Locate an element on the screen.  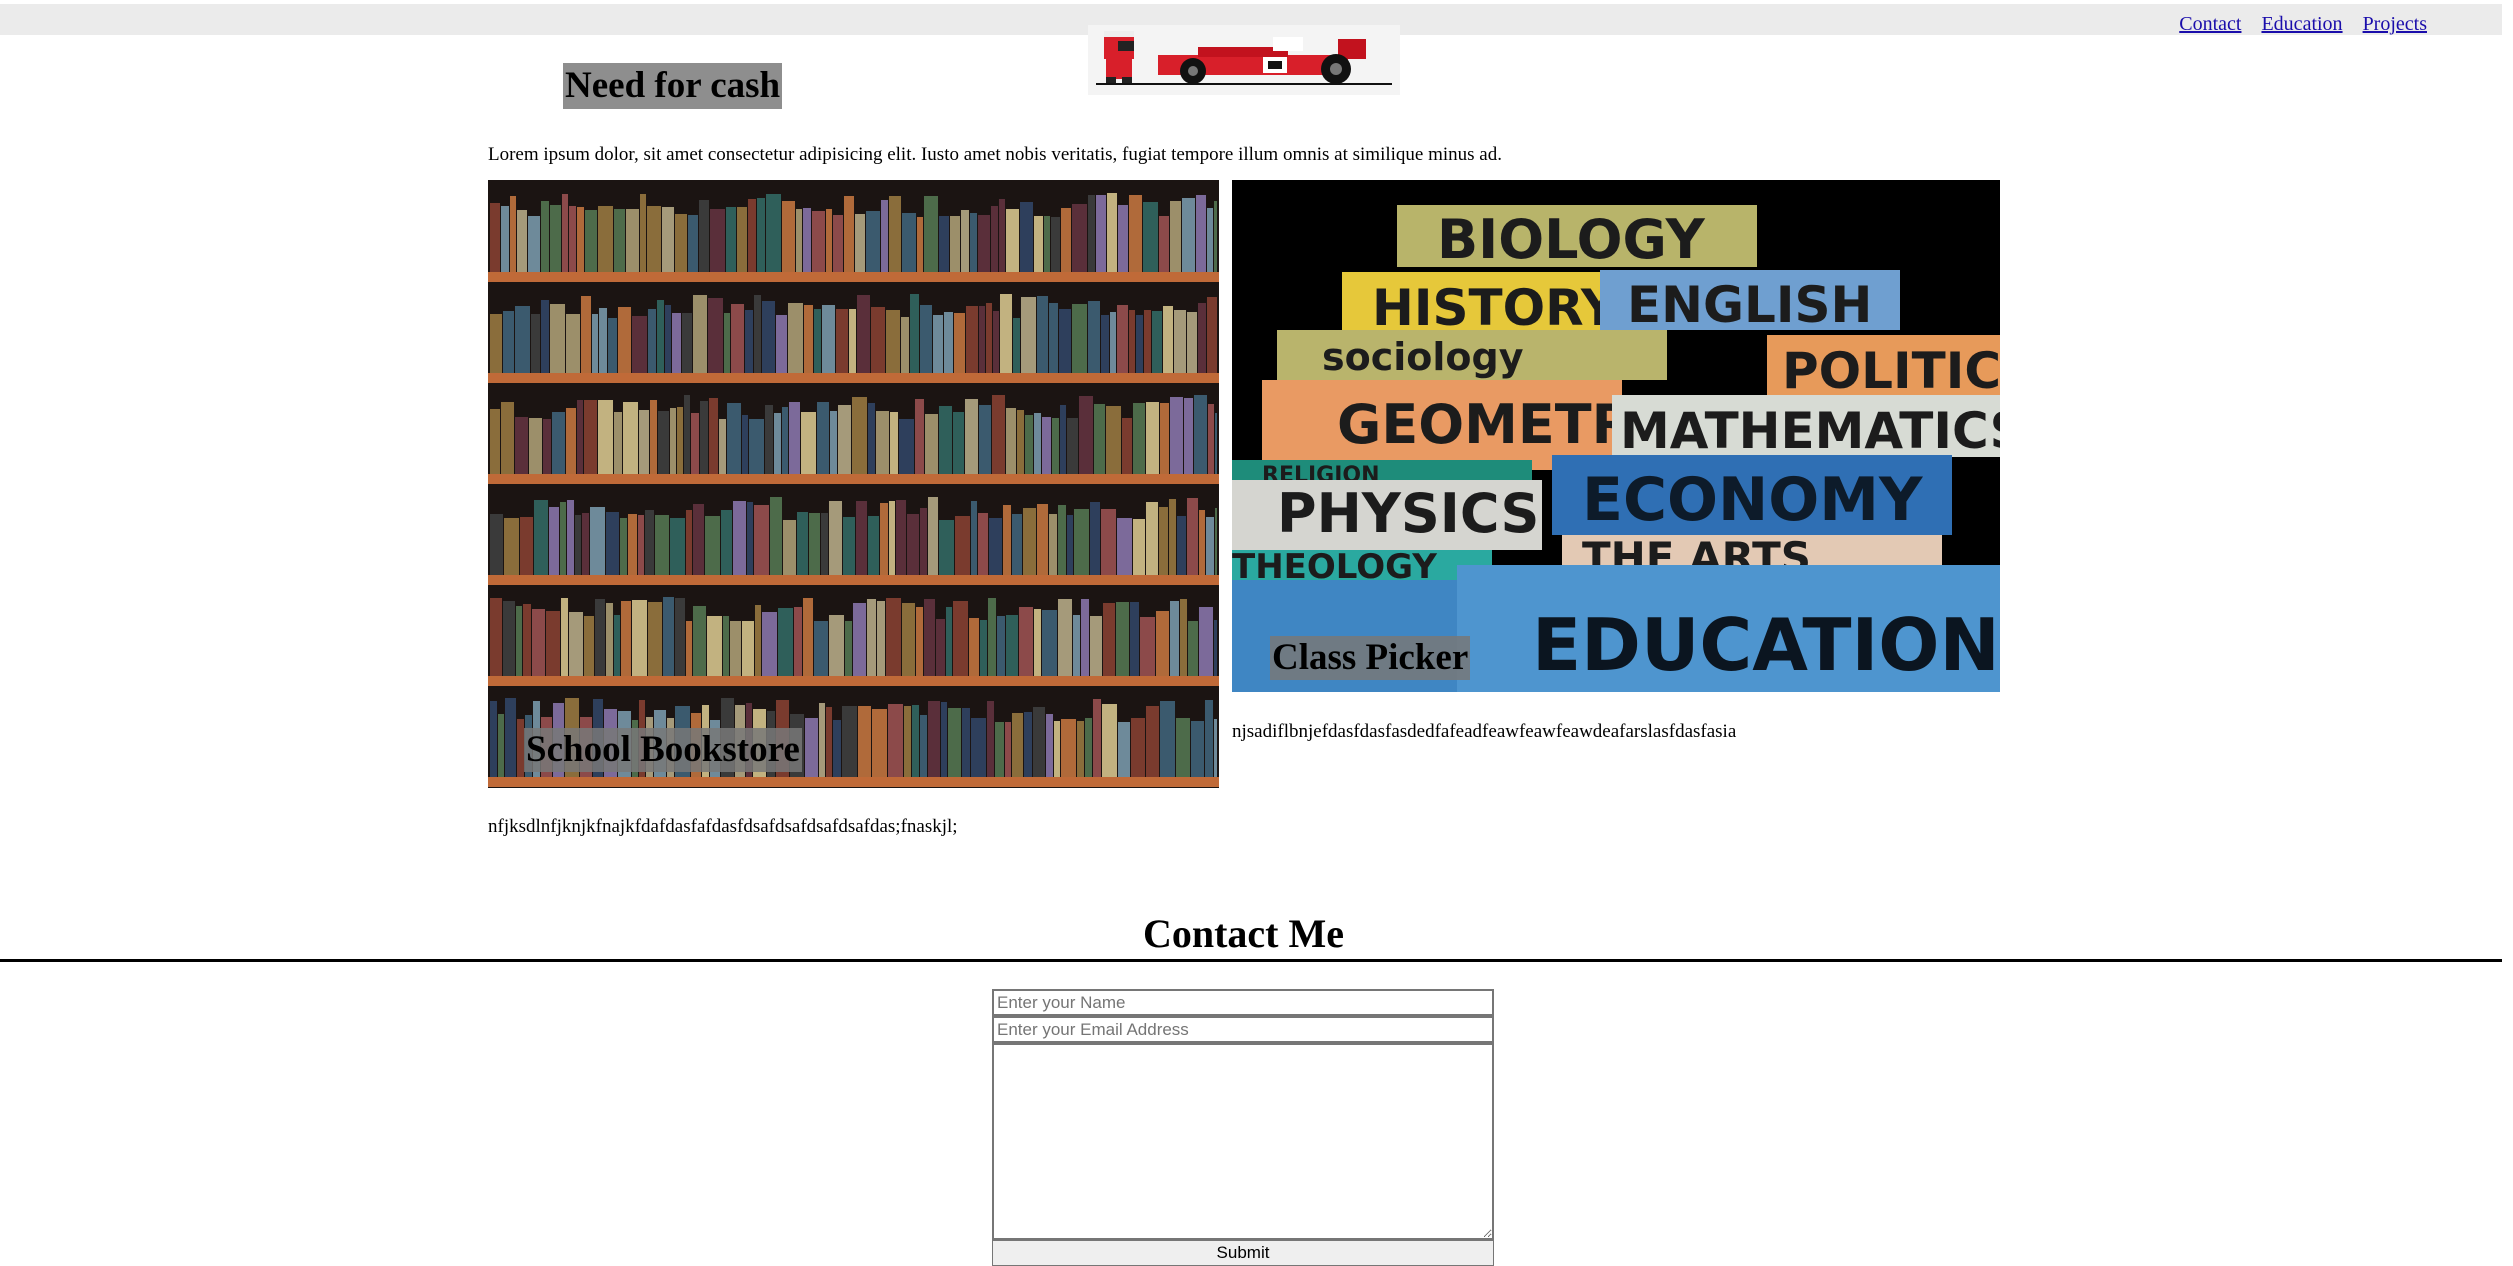
nav-link-projects: Projects is located at coordinates (2395, 24).